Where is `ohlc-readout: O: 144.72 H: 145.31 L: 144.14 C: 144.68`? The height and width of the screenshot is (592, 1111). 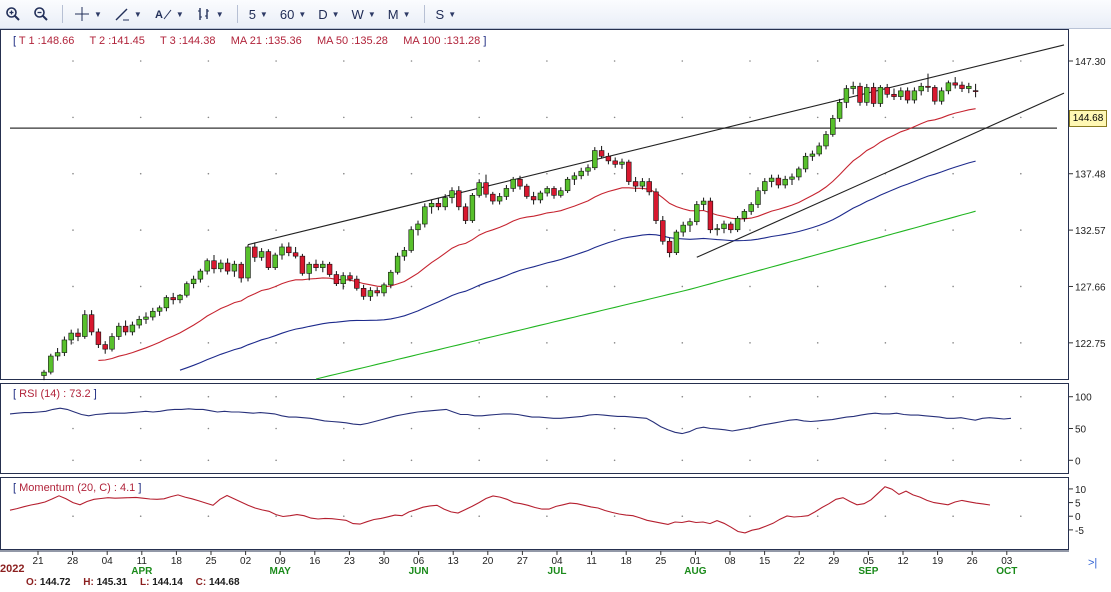 ohlc-readout: O: 144.72 H: 145.31 L: 144.14 C: 144.68 is located at coordinates (133, 582).